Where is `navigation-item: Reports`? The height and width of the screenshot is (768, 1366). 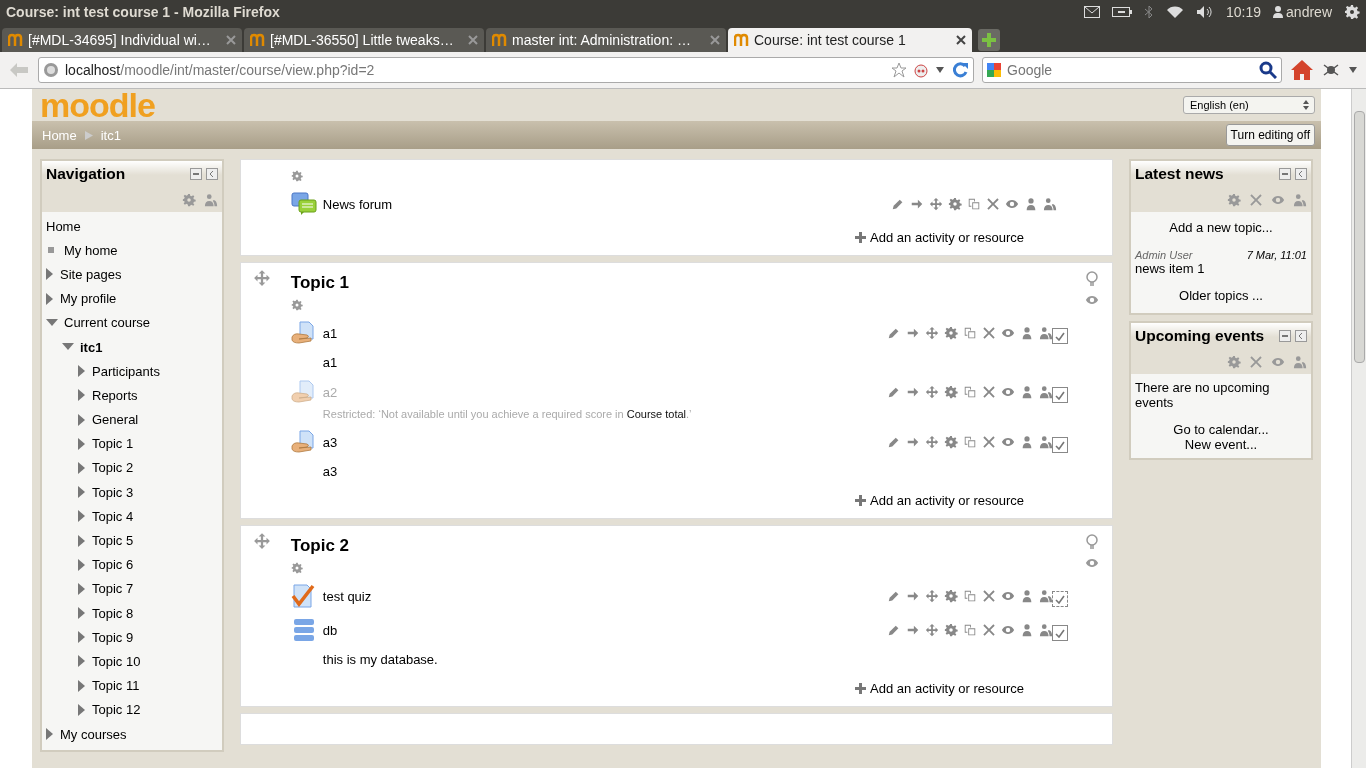
navigation-item: Reports is located at coordinates (115, 395).